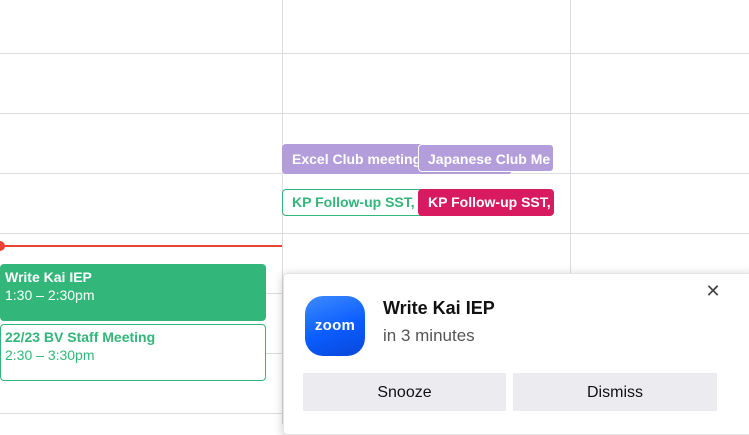 This screenshot has width=749, height=435. Describe the element at coordinates (50, 355) in the screenshot. I see `event-time: 2:30 – 3:30pm` at that location.